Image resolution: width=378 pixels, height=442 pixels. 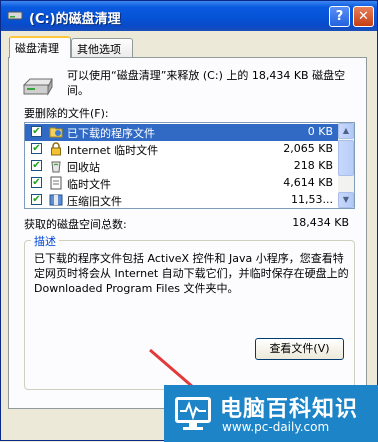 I want to click on lock-icon, so click(x=56, y=149).